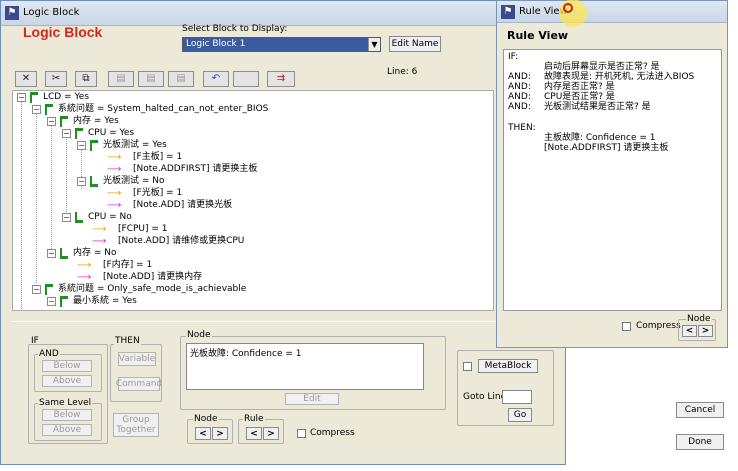  I want to click on edit-name-button: Edit Name, so click(415, 44).